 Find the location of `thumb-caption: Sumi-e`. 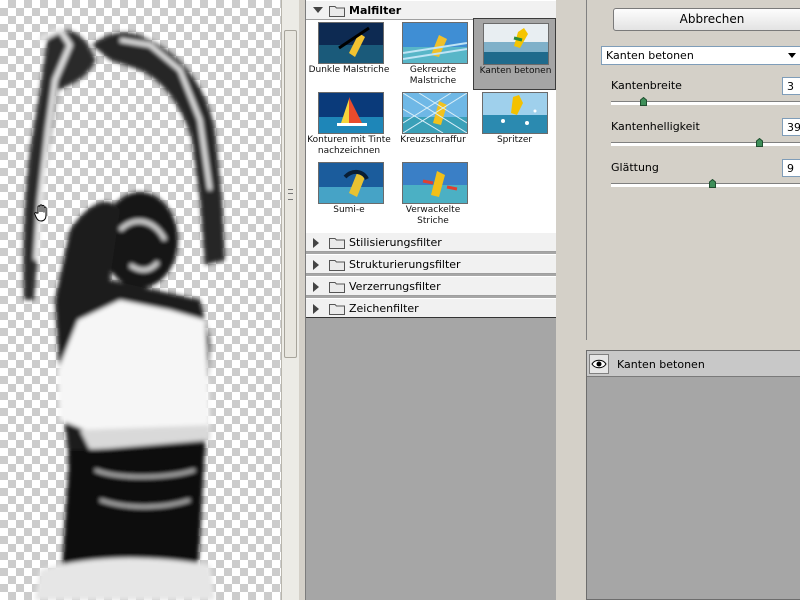

thumb-caption: Sumi-e is located at coordinates (349, 210).